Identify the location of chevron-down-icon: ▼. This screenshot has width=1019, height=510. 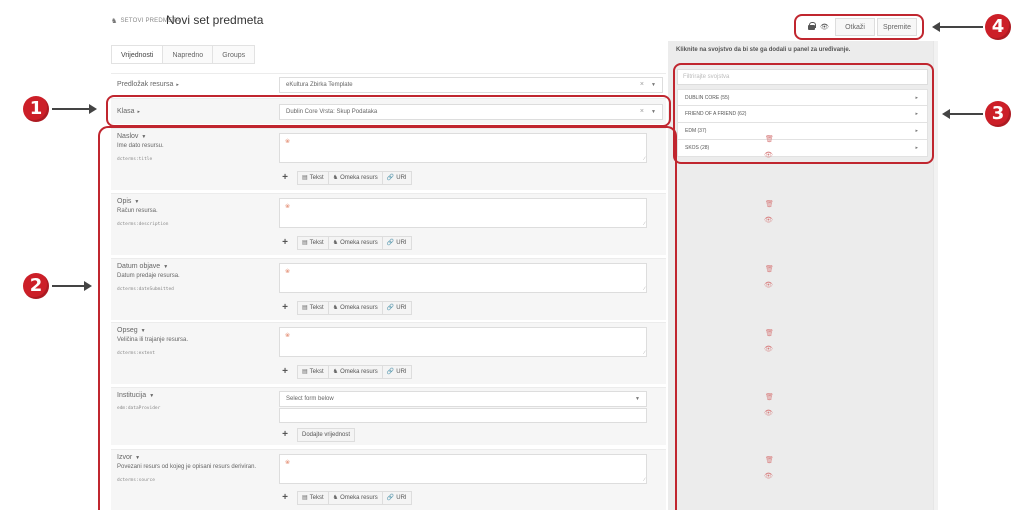
(653, 85).